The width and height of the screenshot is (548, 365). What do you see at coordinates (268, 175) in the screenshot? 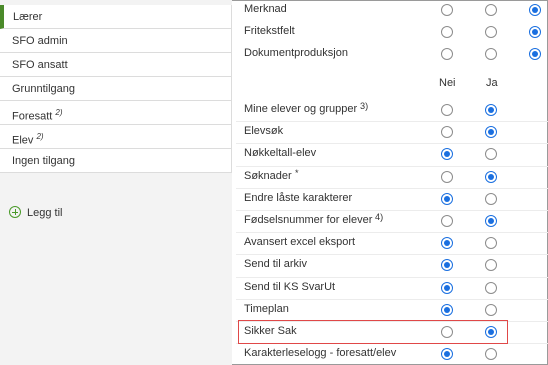
I see `permission-label: Søknader` at bounding box center [268, 175].